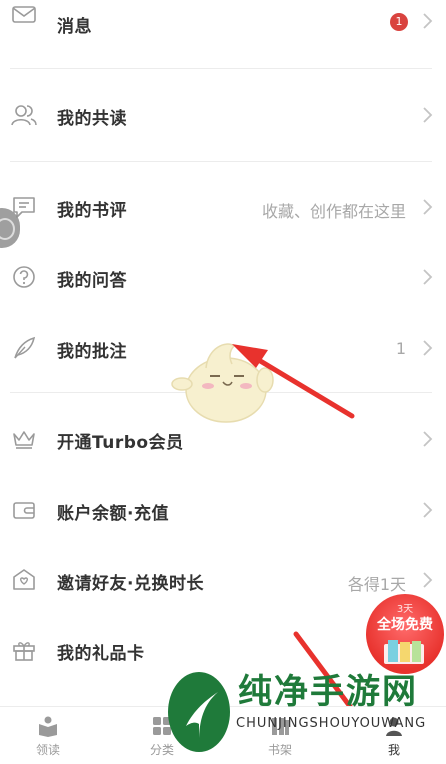 The width and height of the screenshot is (446, 764). I want to click on menu-label: 我的问答, so click(92, 281).